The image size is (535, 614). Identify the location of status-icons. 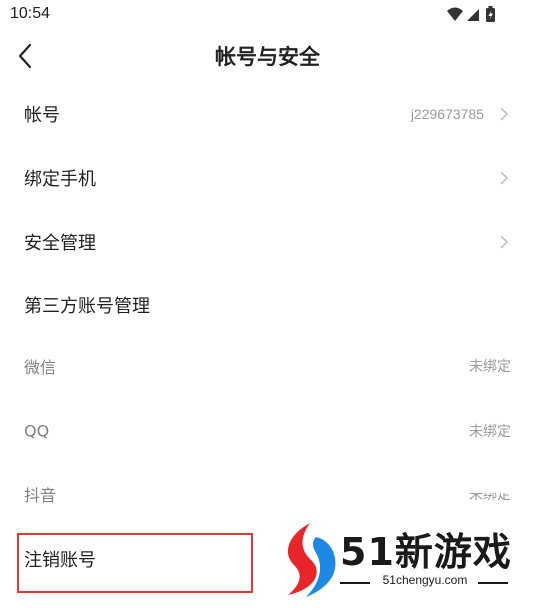
(475, 15).